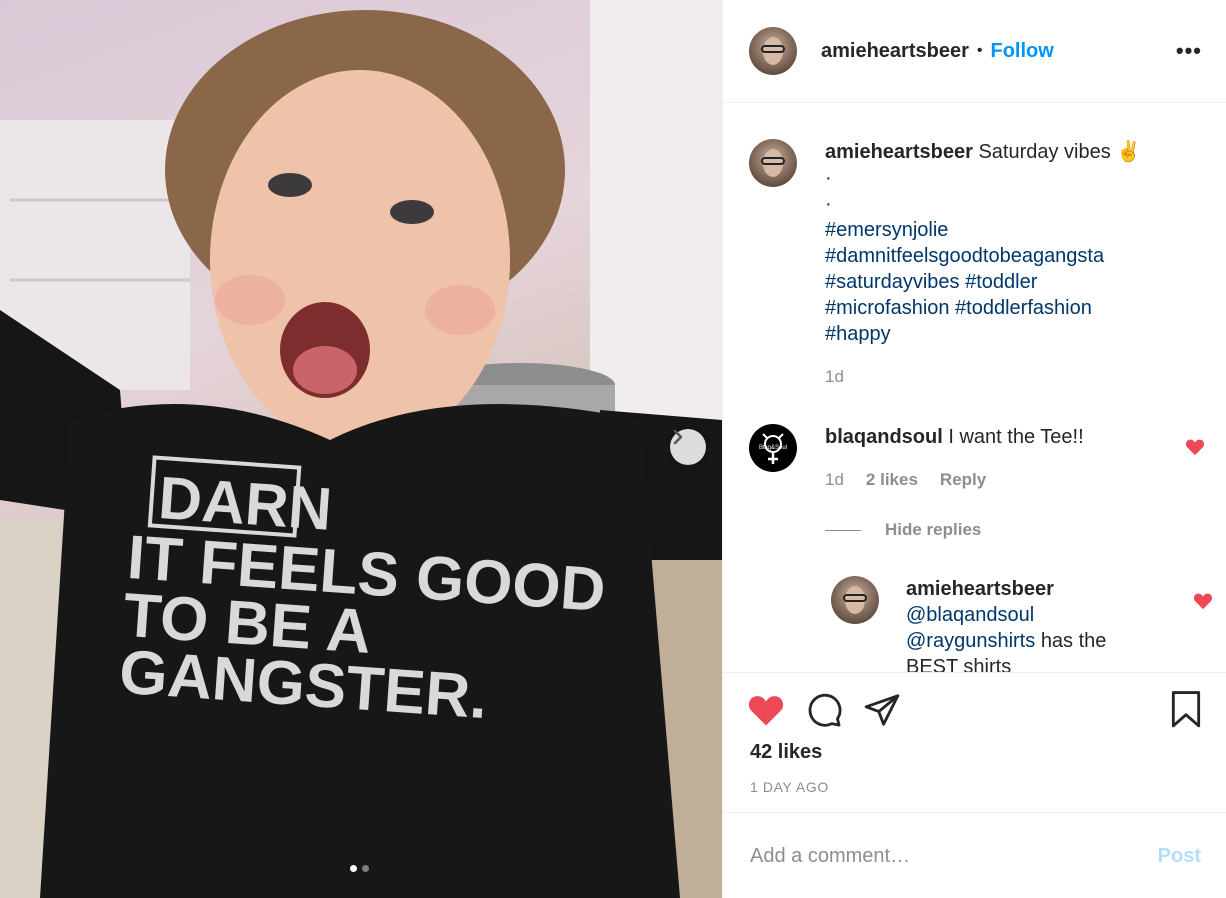  What do you see at coordinates (1005, 308) in the screenshot?
I see `hashtag-line-4: #microfashion #toddlerfashion` at bounding box center [1005, 308].